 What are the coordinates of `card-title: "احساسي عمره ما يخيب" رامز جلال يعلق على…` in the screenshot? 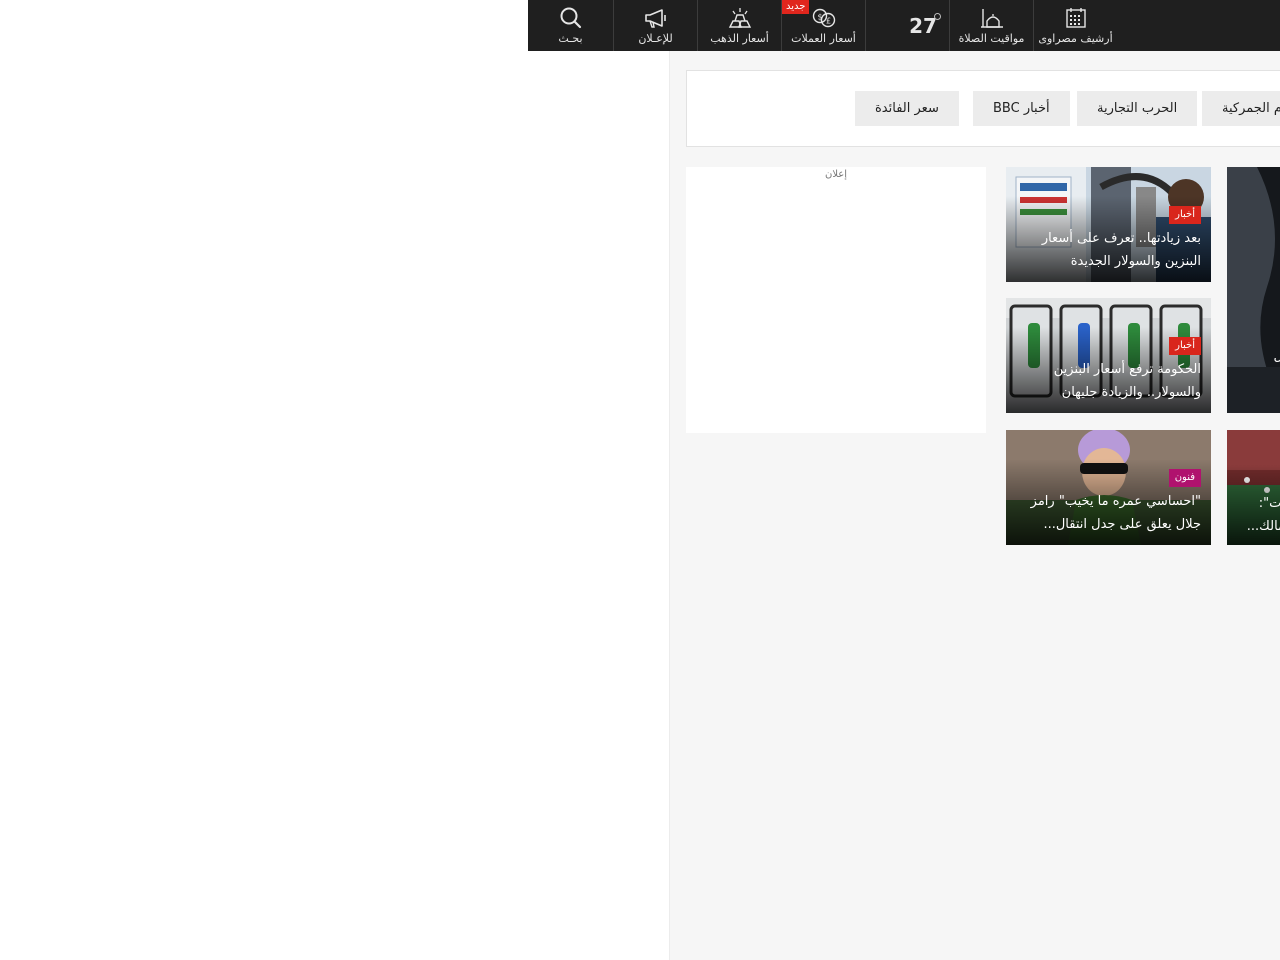 It's located at (1106, 513).